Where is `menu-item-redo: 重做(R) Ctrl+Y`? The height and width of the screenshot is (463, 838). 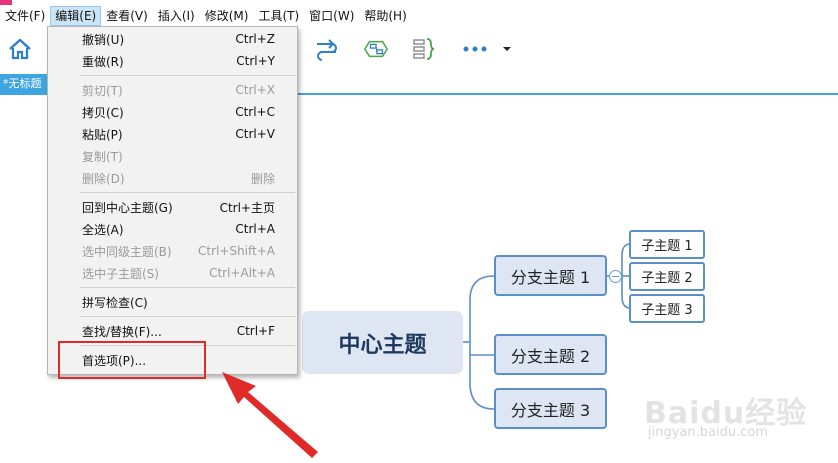
menu-item-redo: 重做(R) Ctrl+Y is located at coordinates (172, 61).